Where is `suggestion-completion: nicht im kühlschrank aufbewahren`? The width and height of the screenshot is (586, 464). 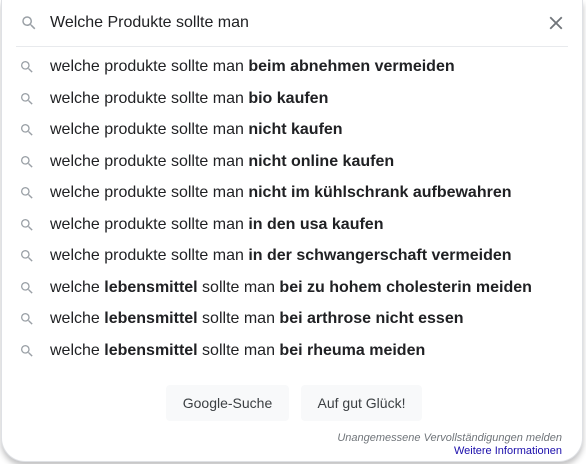 suggestion-completion: nicht im kühlschrank aufbewahren is located at coordinates (380, 192).